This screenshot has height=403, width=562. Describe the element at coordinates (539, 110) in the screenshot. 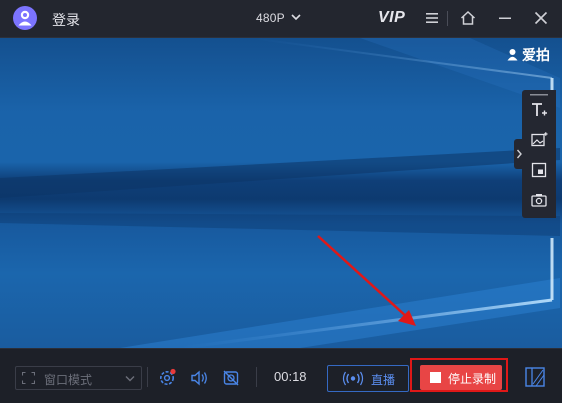

I see `text-tool-icon` at that location.